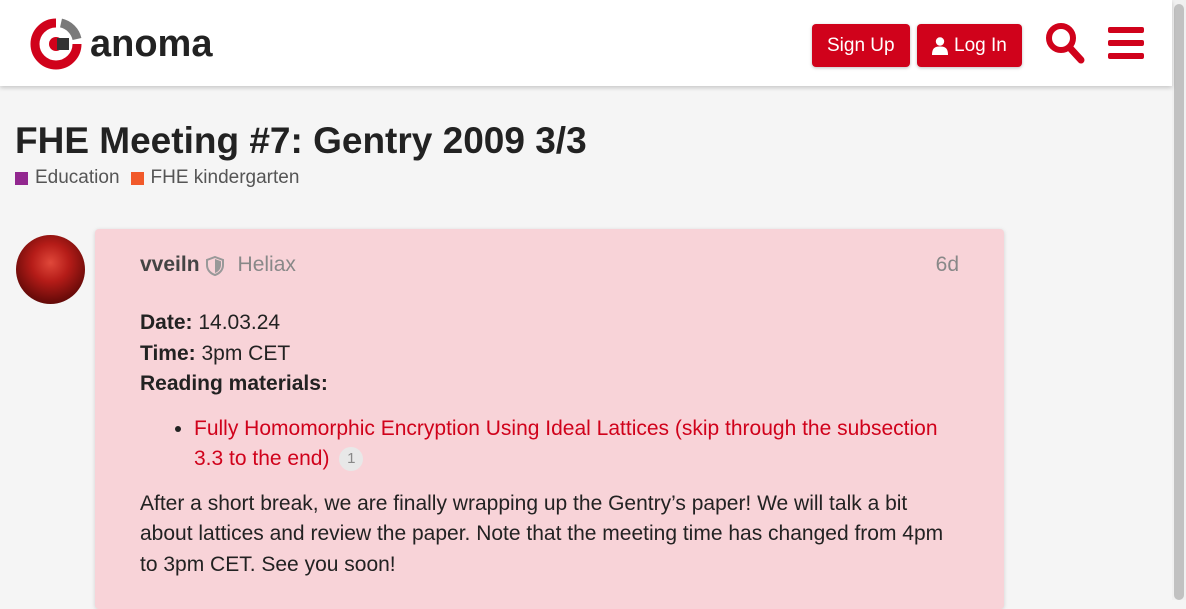 The image size is (1186, 609). I want to click on anoma-logo: anoma, so click(121, 44).